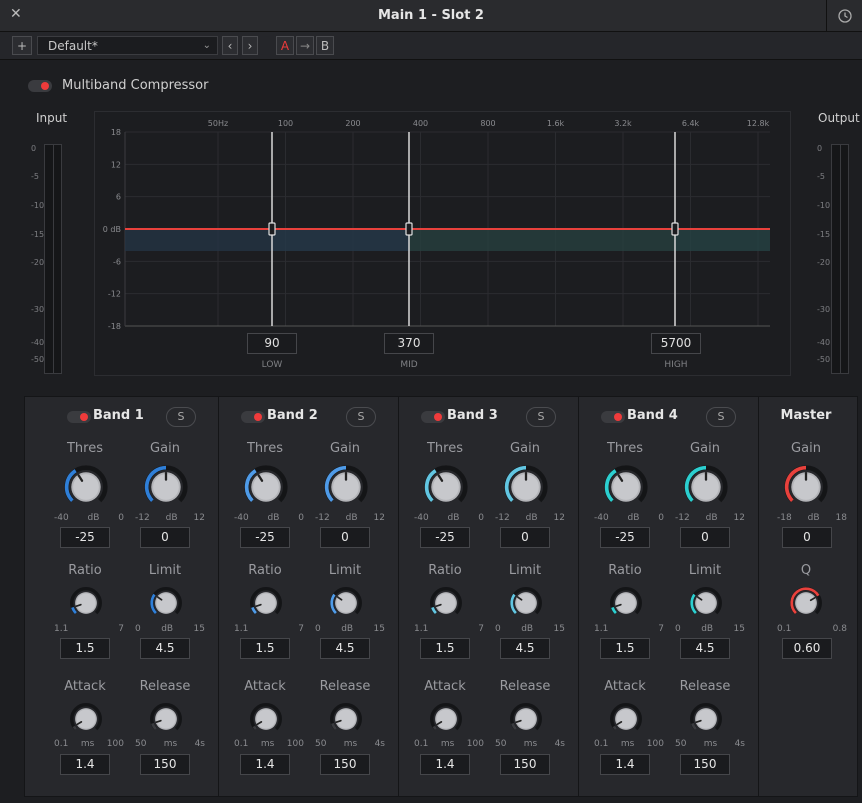  I want to click on title-bar: ✕ Main 1 - Slot 2, so click(431, 16).